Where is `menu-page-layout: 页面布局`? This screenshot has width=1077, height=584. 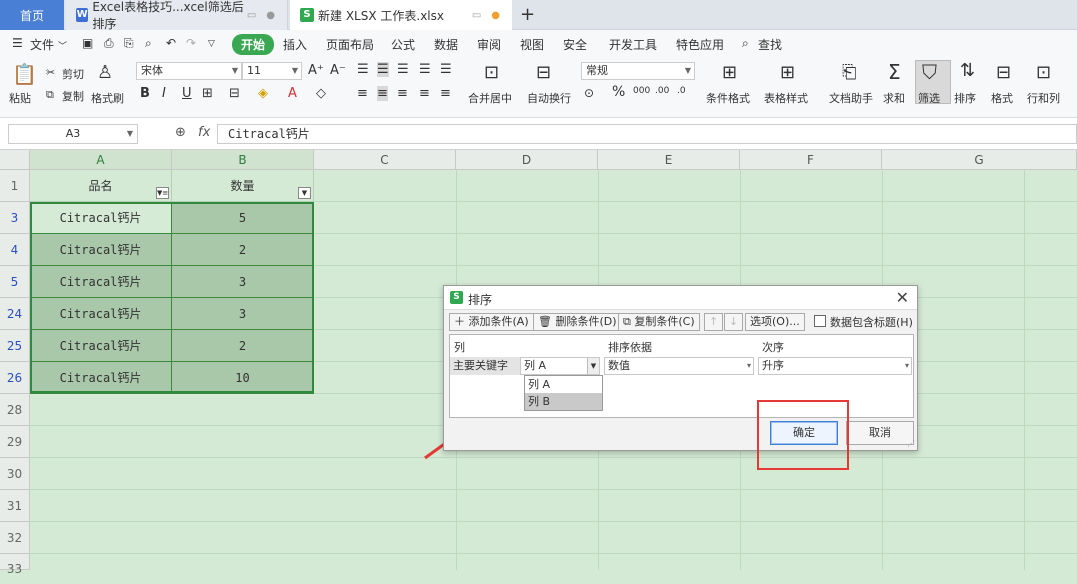 menu-page-layout: 页面布局 is located at coordinates (350, 44).